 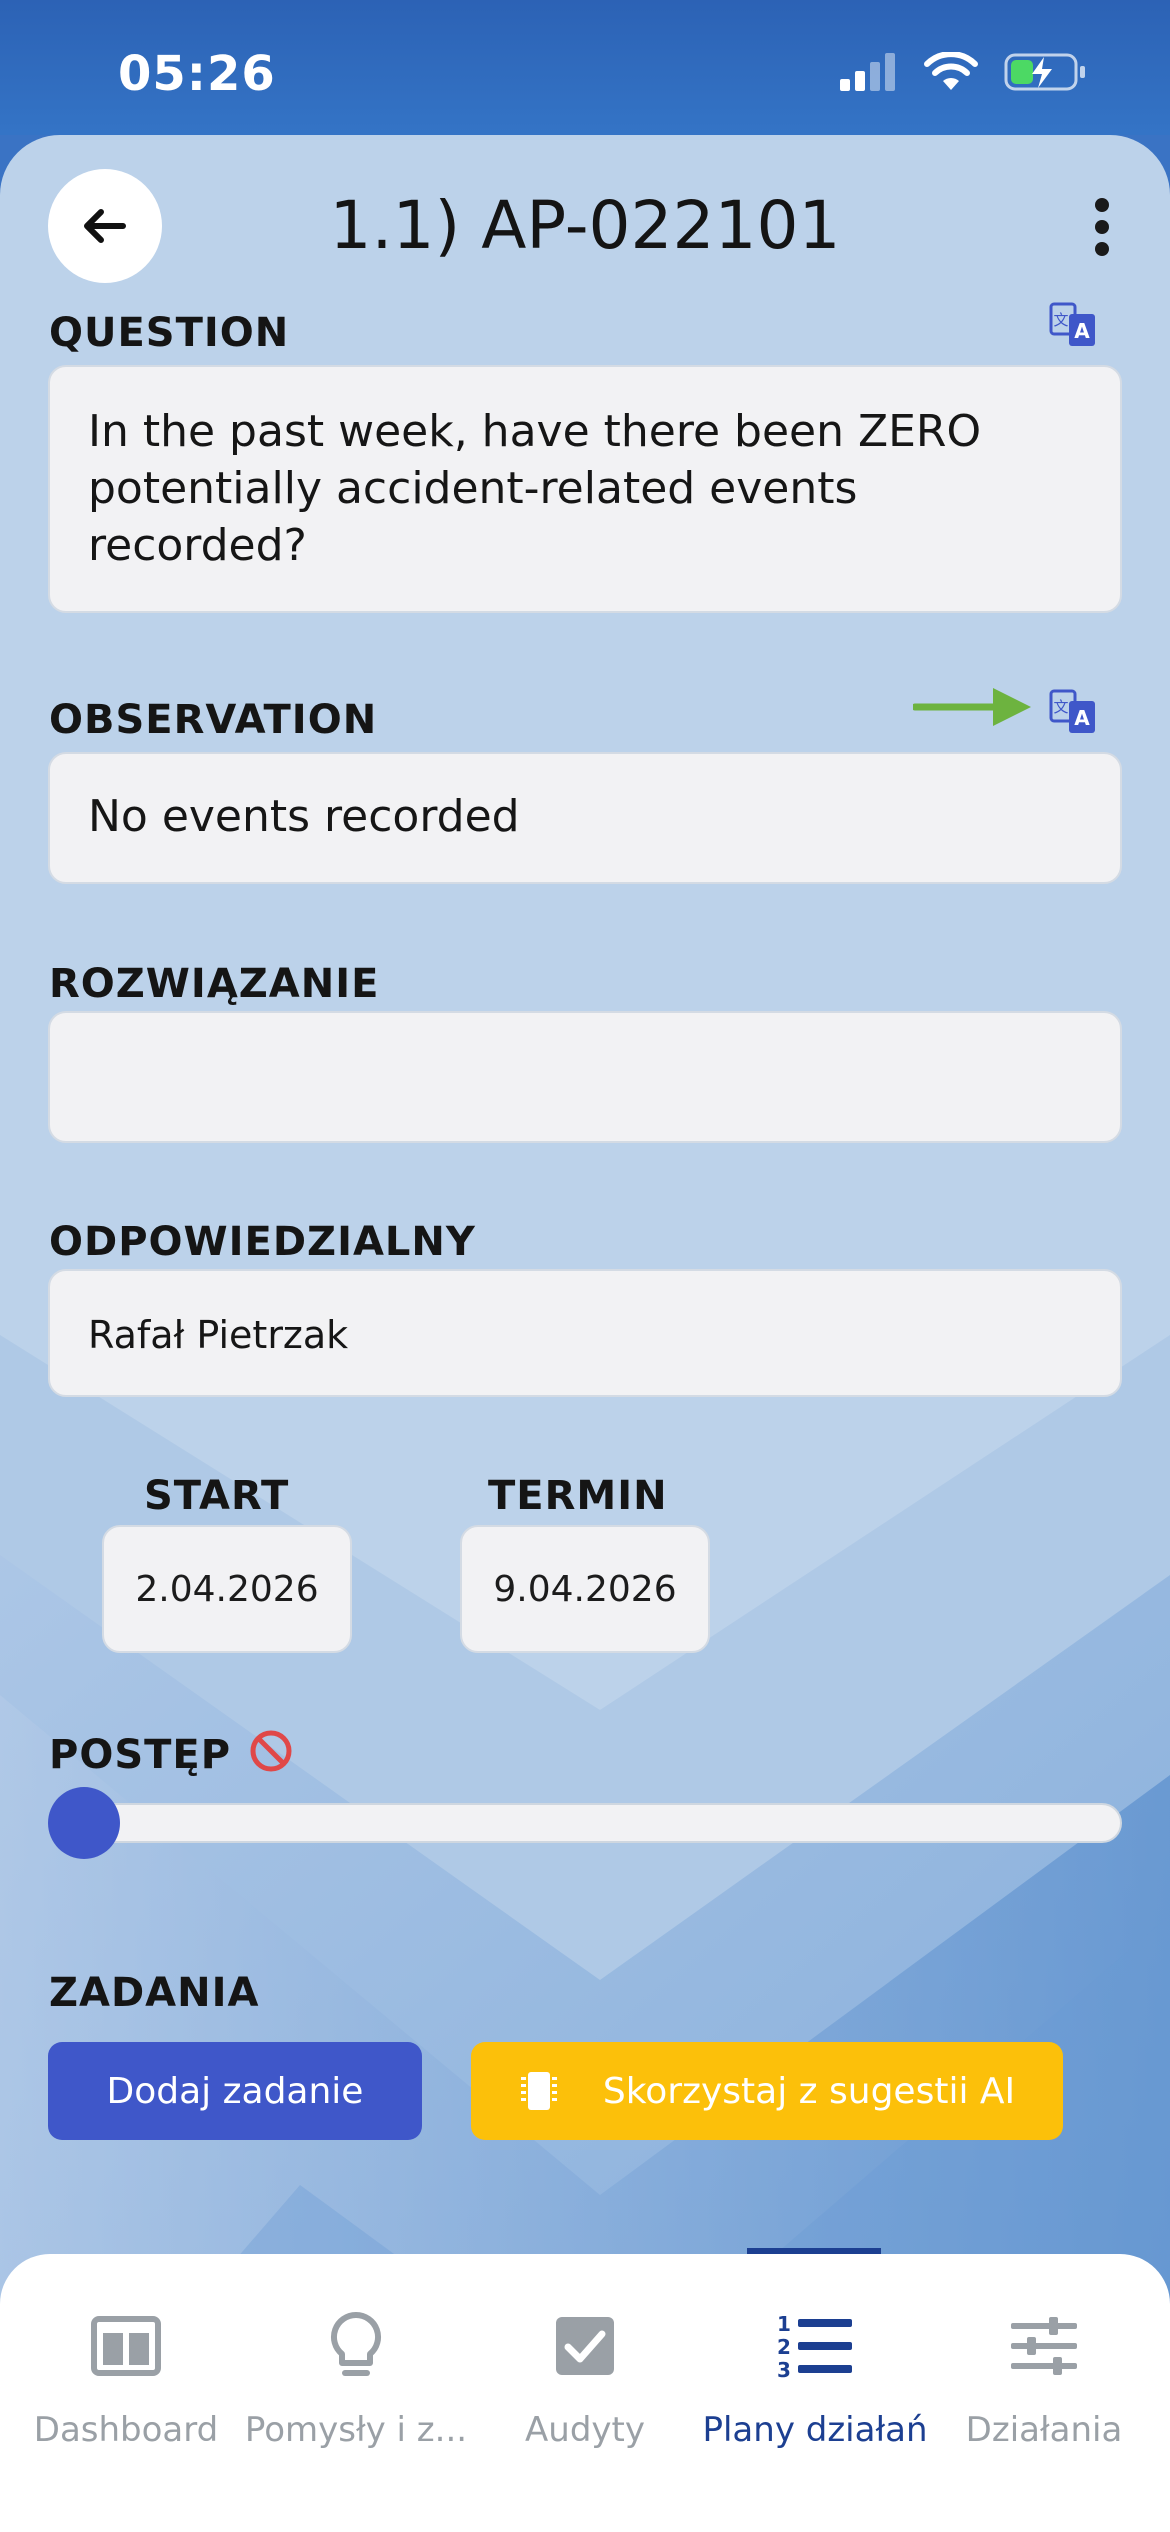 I want to click on annotation-arrow-icon, so click(x=972, y=707).